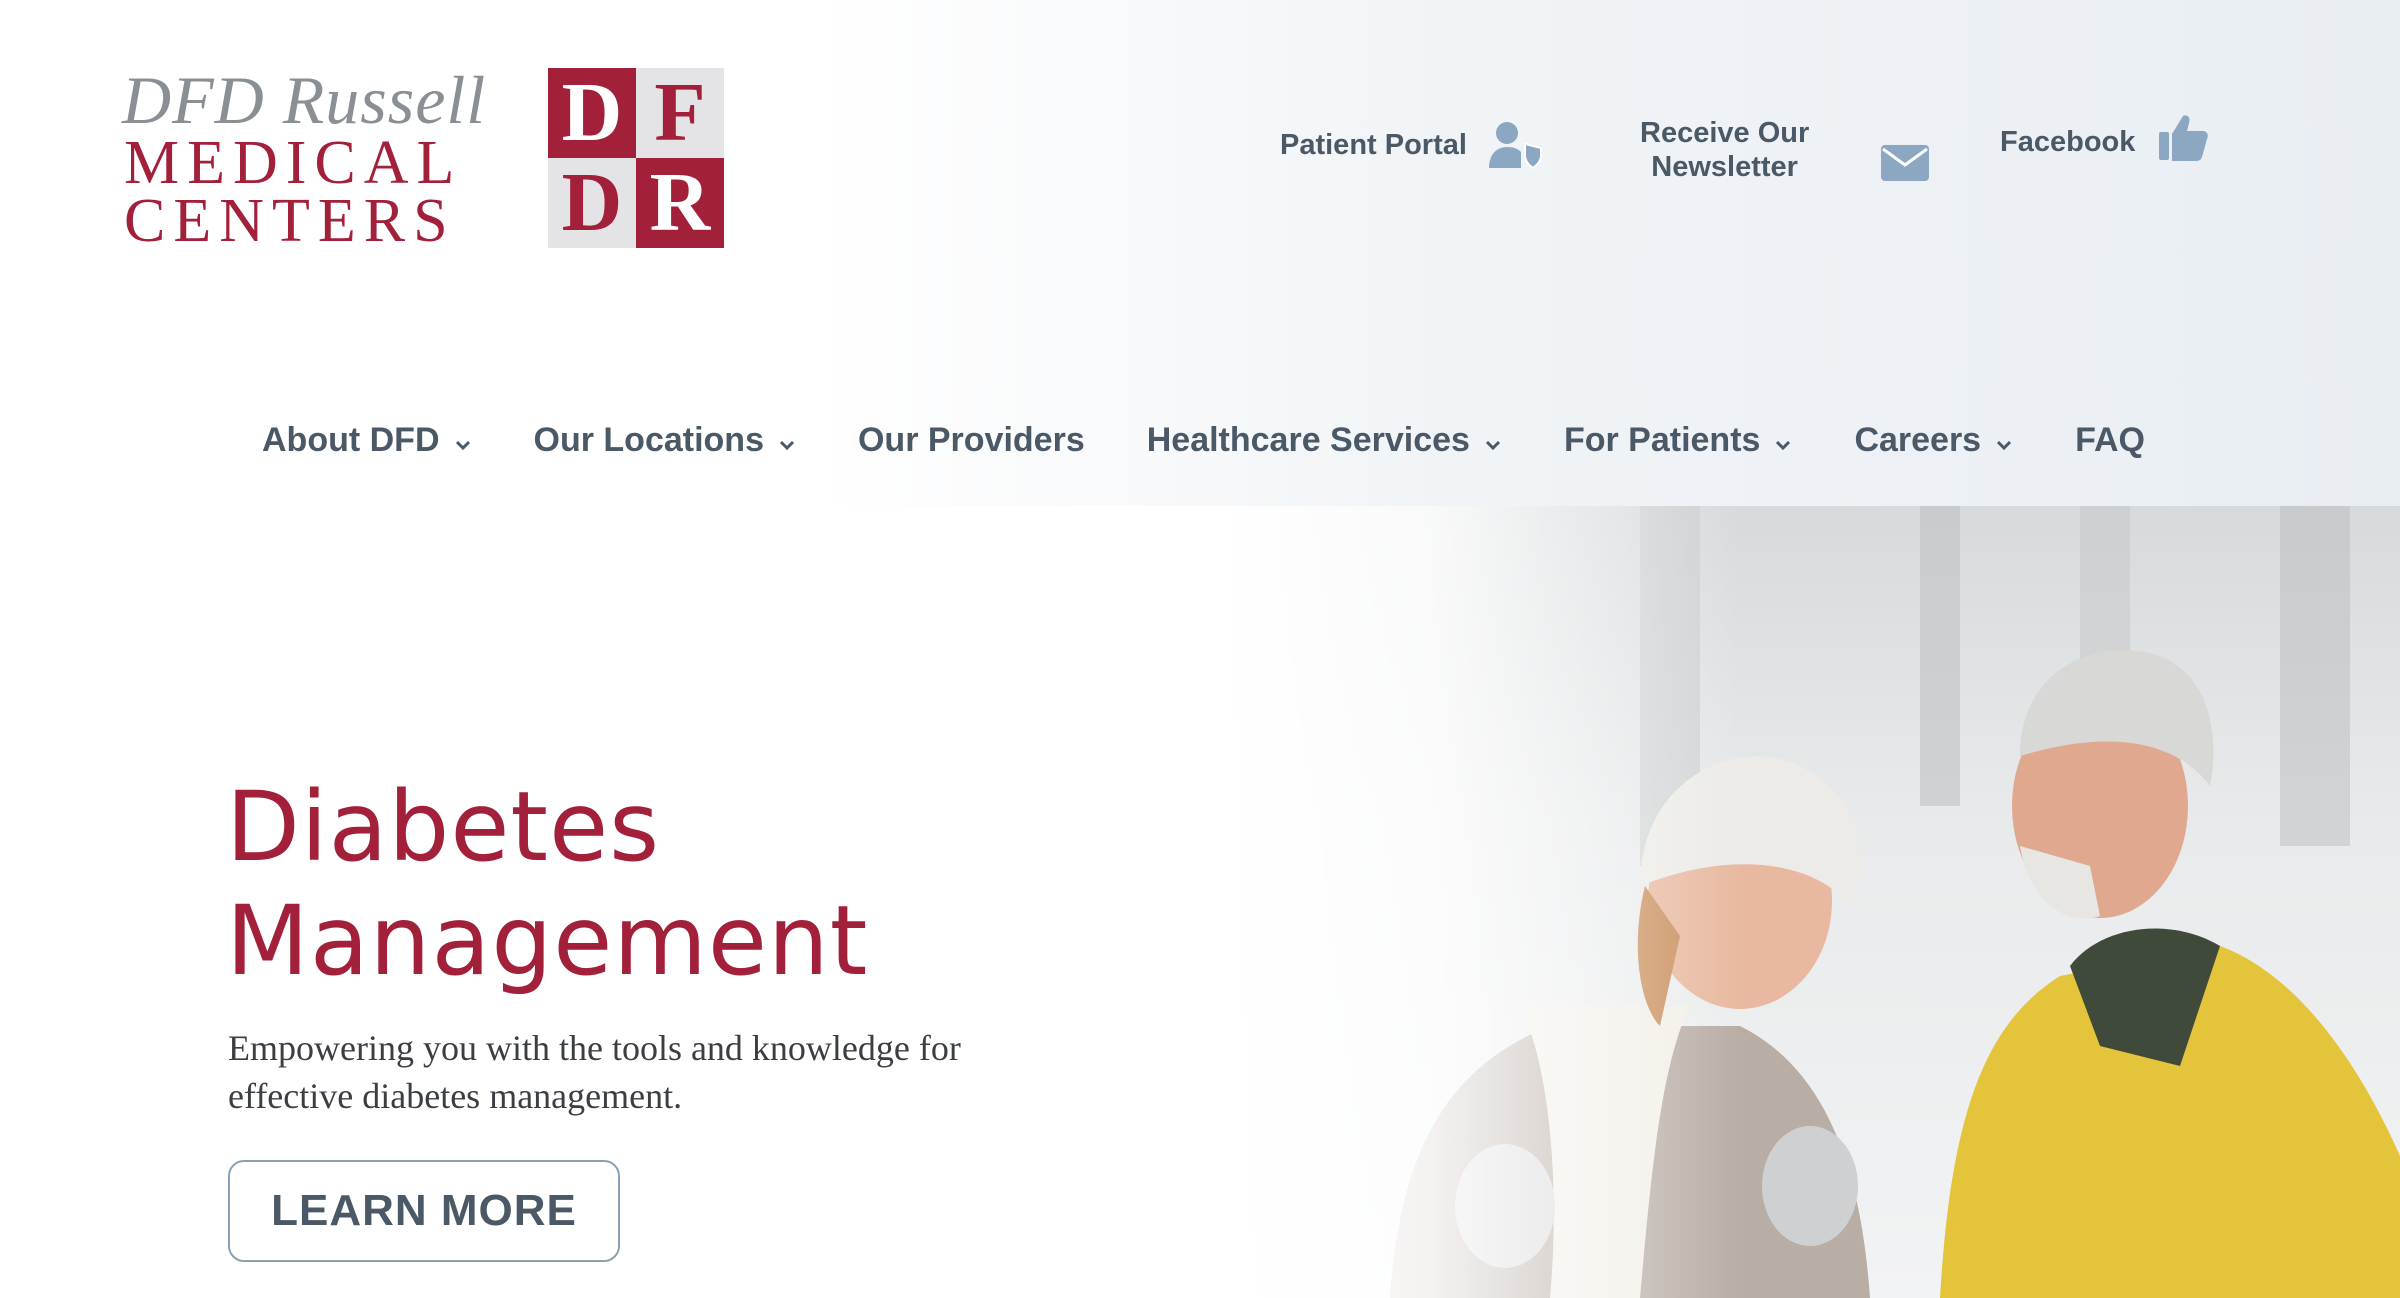 This screenshot has width=2400, height=1298. I want to click on envelope-icon, so click(1905, 163).